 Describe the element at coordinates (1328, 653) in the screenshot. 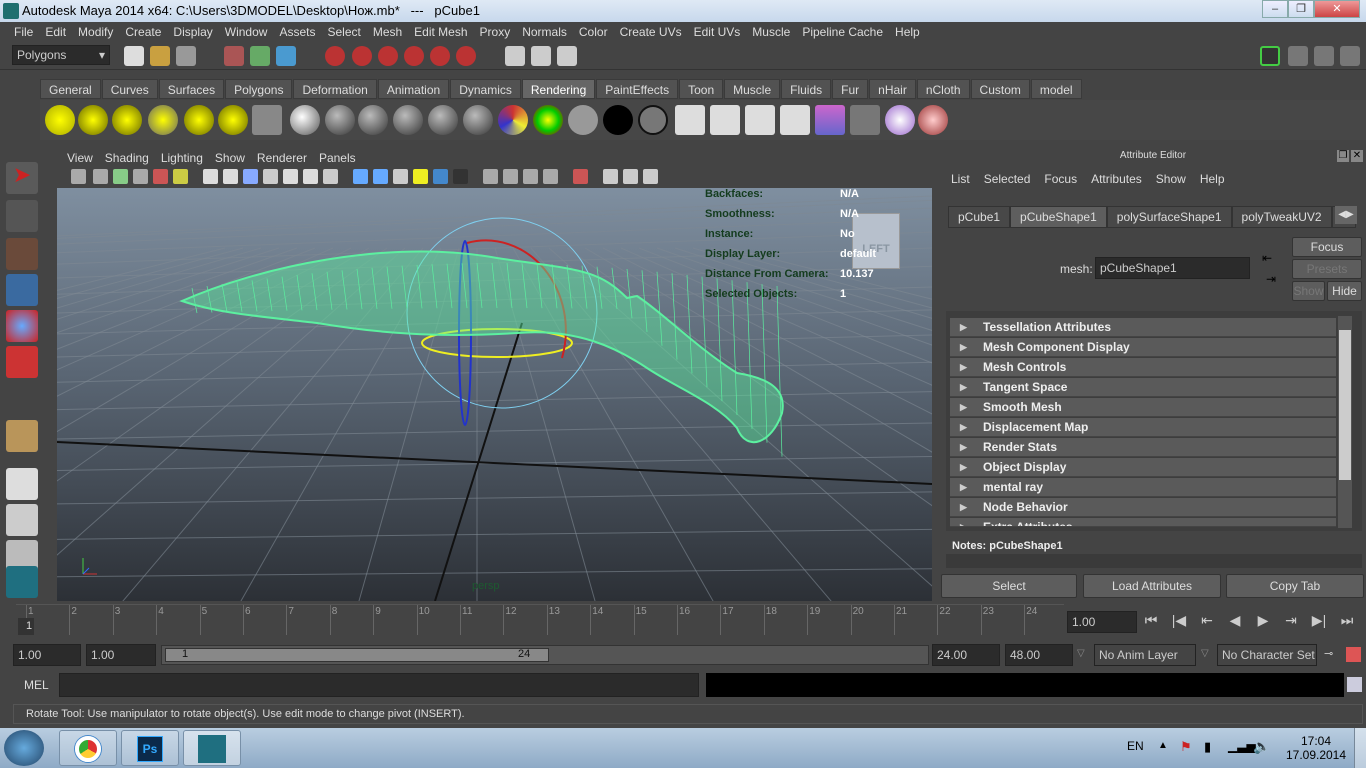

I see `auto-key-icon: ⊸` at that location.